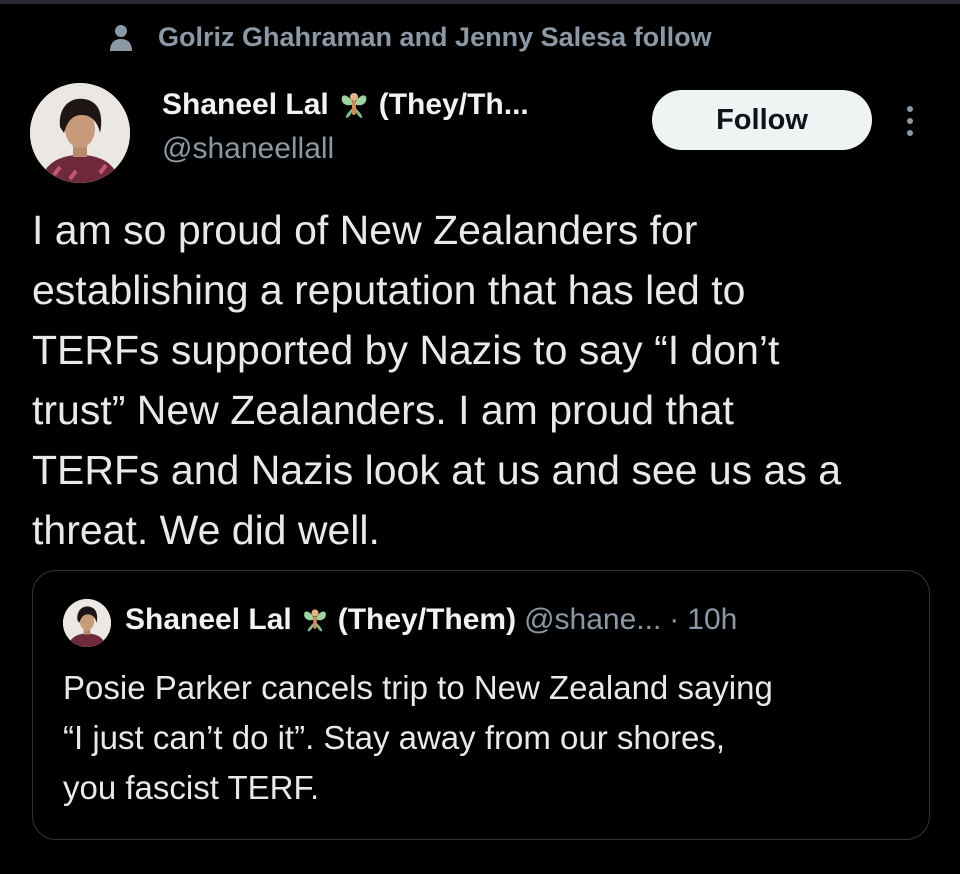 The width and height of the screenshot is (960, 874). Describe the element at coordinates (208, 620) in the screenshot. I see `quoted-author-name: Shaneel Lal` at that location.